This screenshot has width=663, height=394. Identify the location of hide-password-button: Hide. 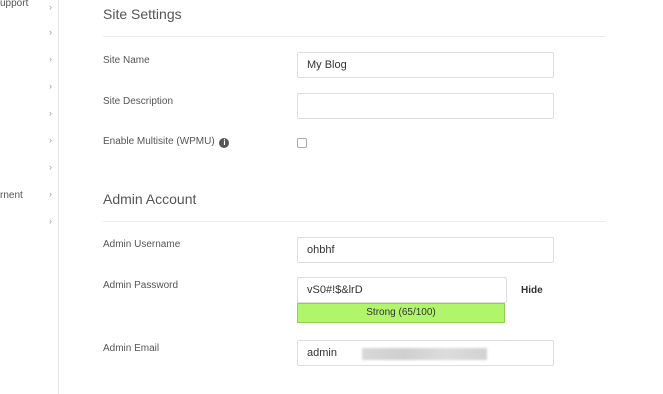
(532, 290).